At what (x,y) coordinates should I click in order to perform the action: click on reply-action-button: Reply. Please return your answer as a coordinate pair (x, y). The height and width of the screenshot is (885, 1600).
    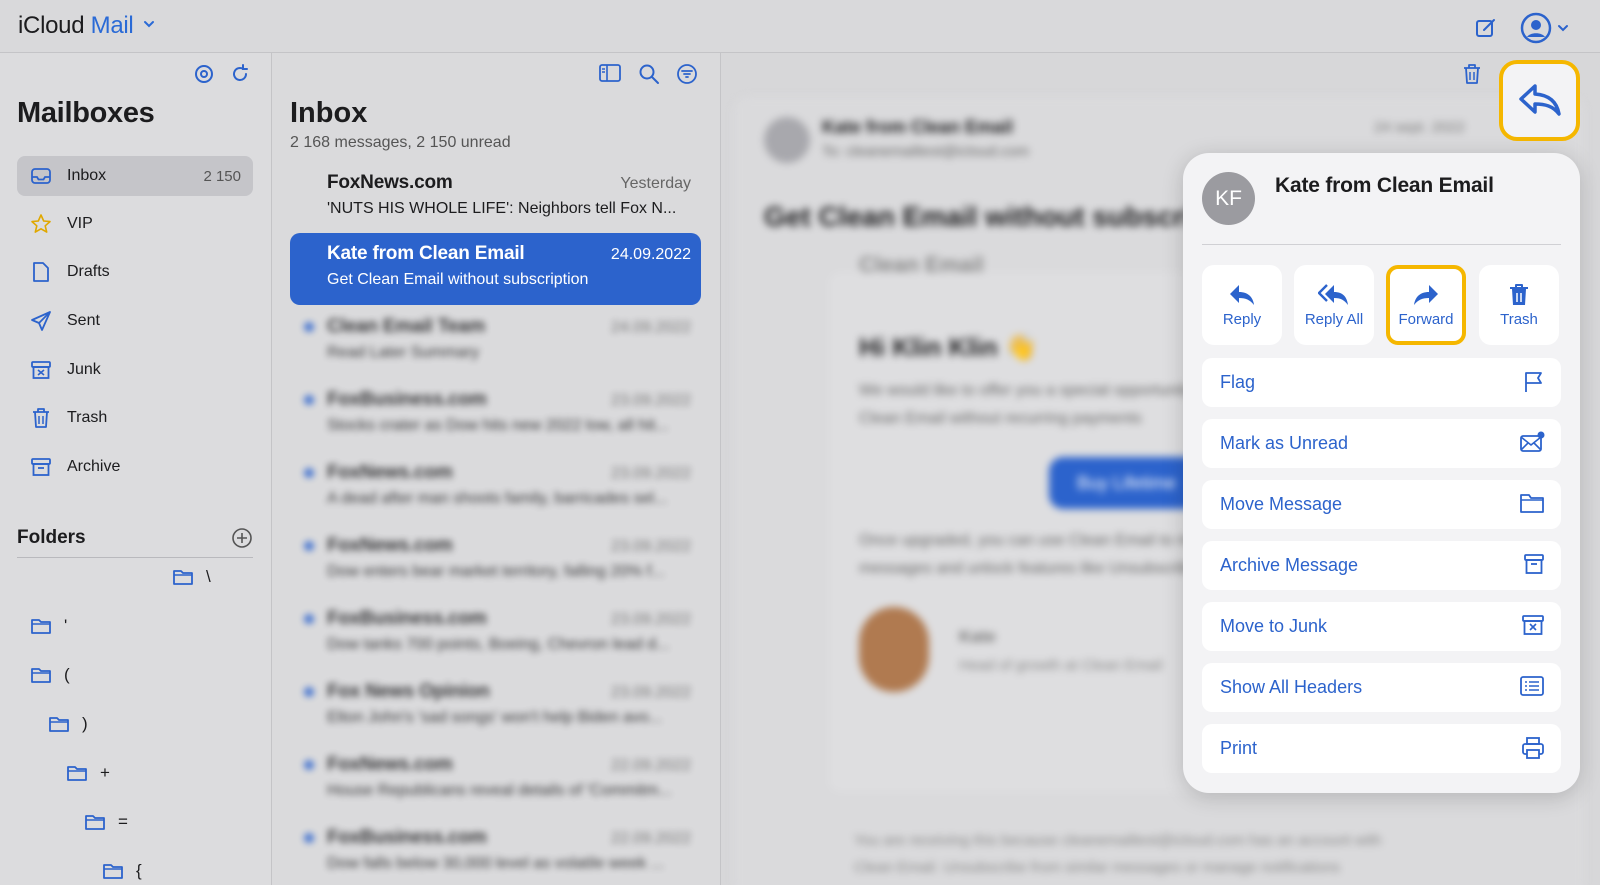
    Looking at the image, I should click on (1242, 305).